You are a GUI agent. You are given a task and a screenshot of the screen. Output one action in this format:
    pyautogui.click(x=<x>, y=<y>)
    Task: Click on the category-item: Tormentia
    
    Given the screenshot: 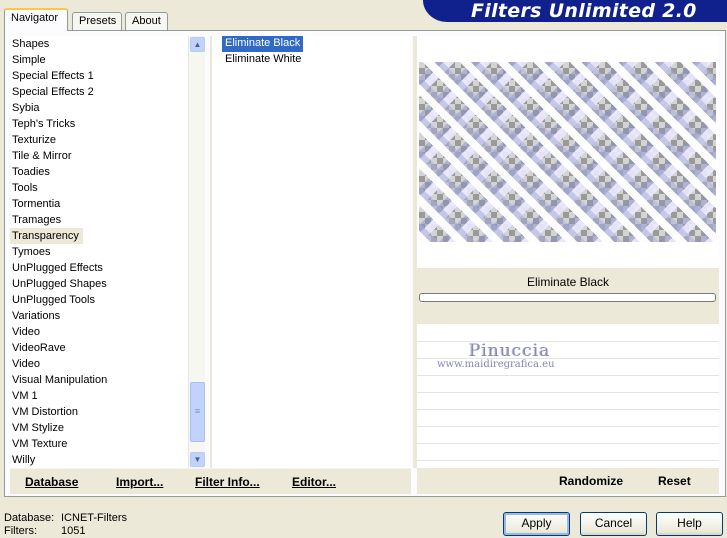 What is the action you would take?
    pyautogui.click(x=99, y=204)
    